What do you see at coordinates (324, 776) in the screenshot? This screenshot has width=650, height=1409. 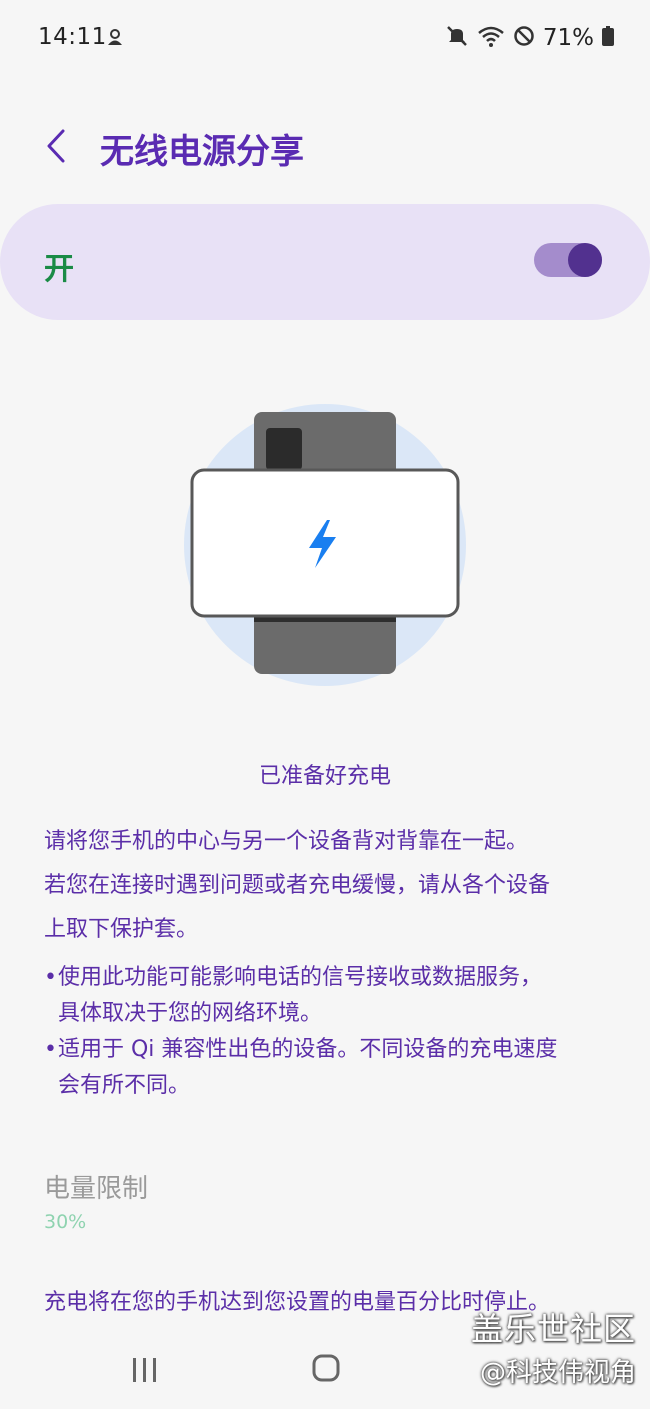 I see `ready-status-text: 已准备好充电` at bounding box center [324, 776].